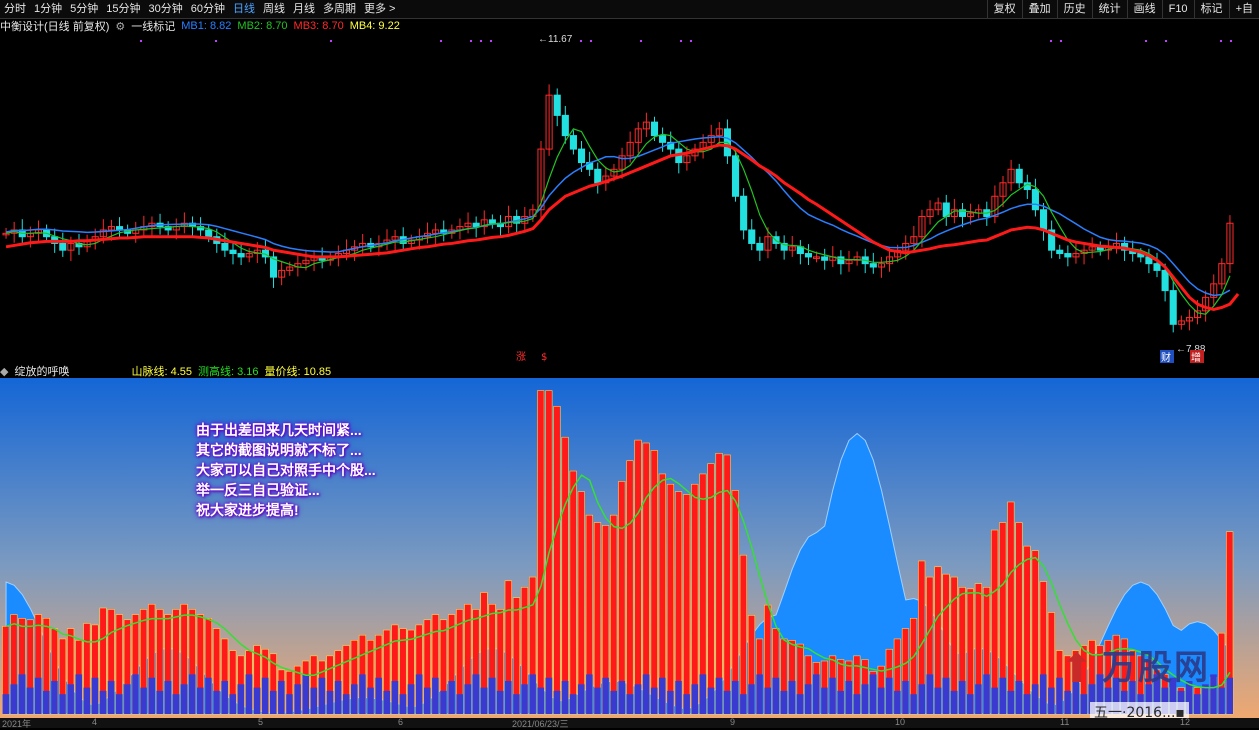 The height and width of the screenshot is (730, 1259). What do you see at coordinates (123, 9) in the screenshot?
I see `period-tab: 15分钟` at bounding box center [123, 9].